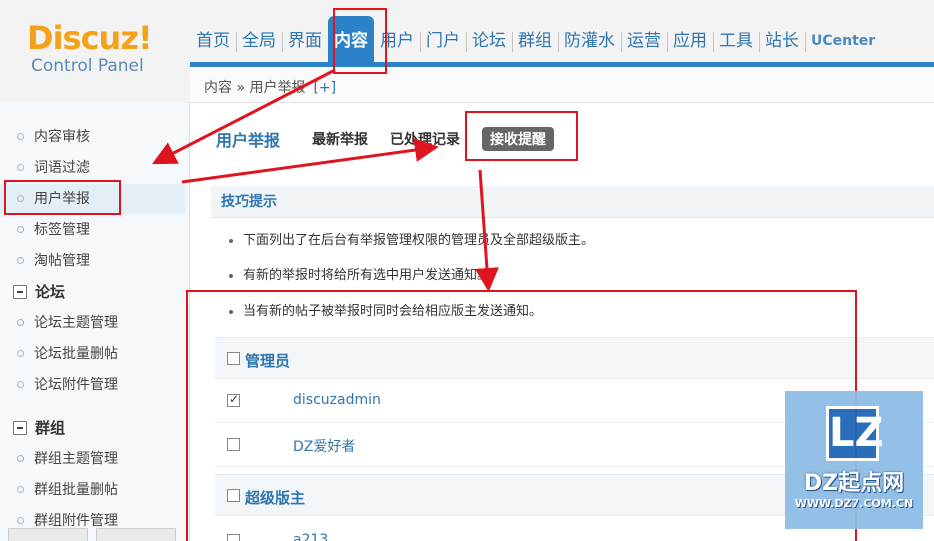  Describe the element at coordinates (62, 230) in the screenshot. I see `sidebar-item-label: 标签管理` at that location.